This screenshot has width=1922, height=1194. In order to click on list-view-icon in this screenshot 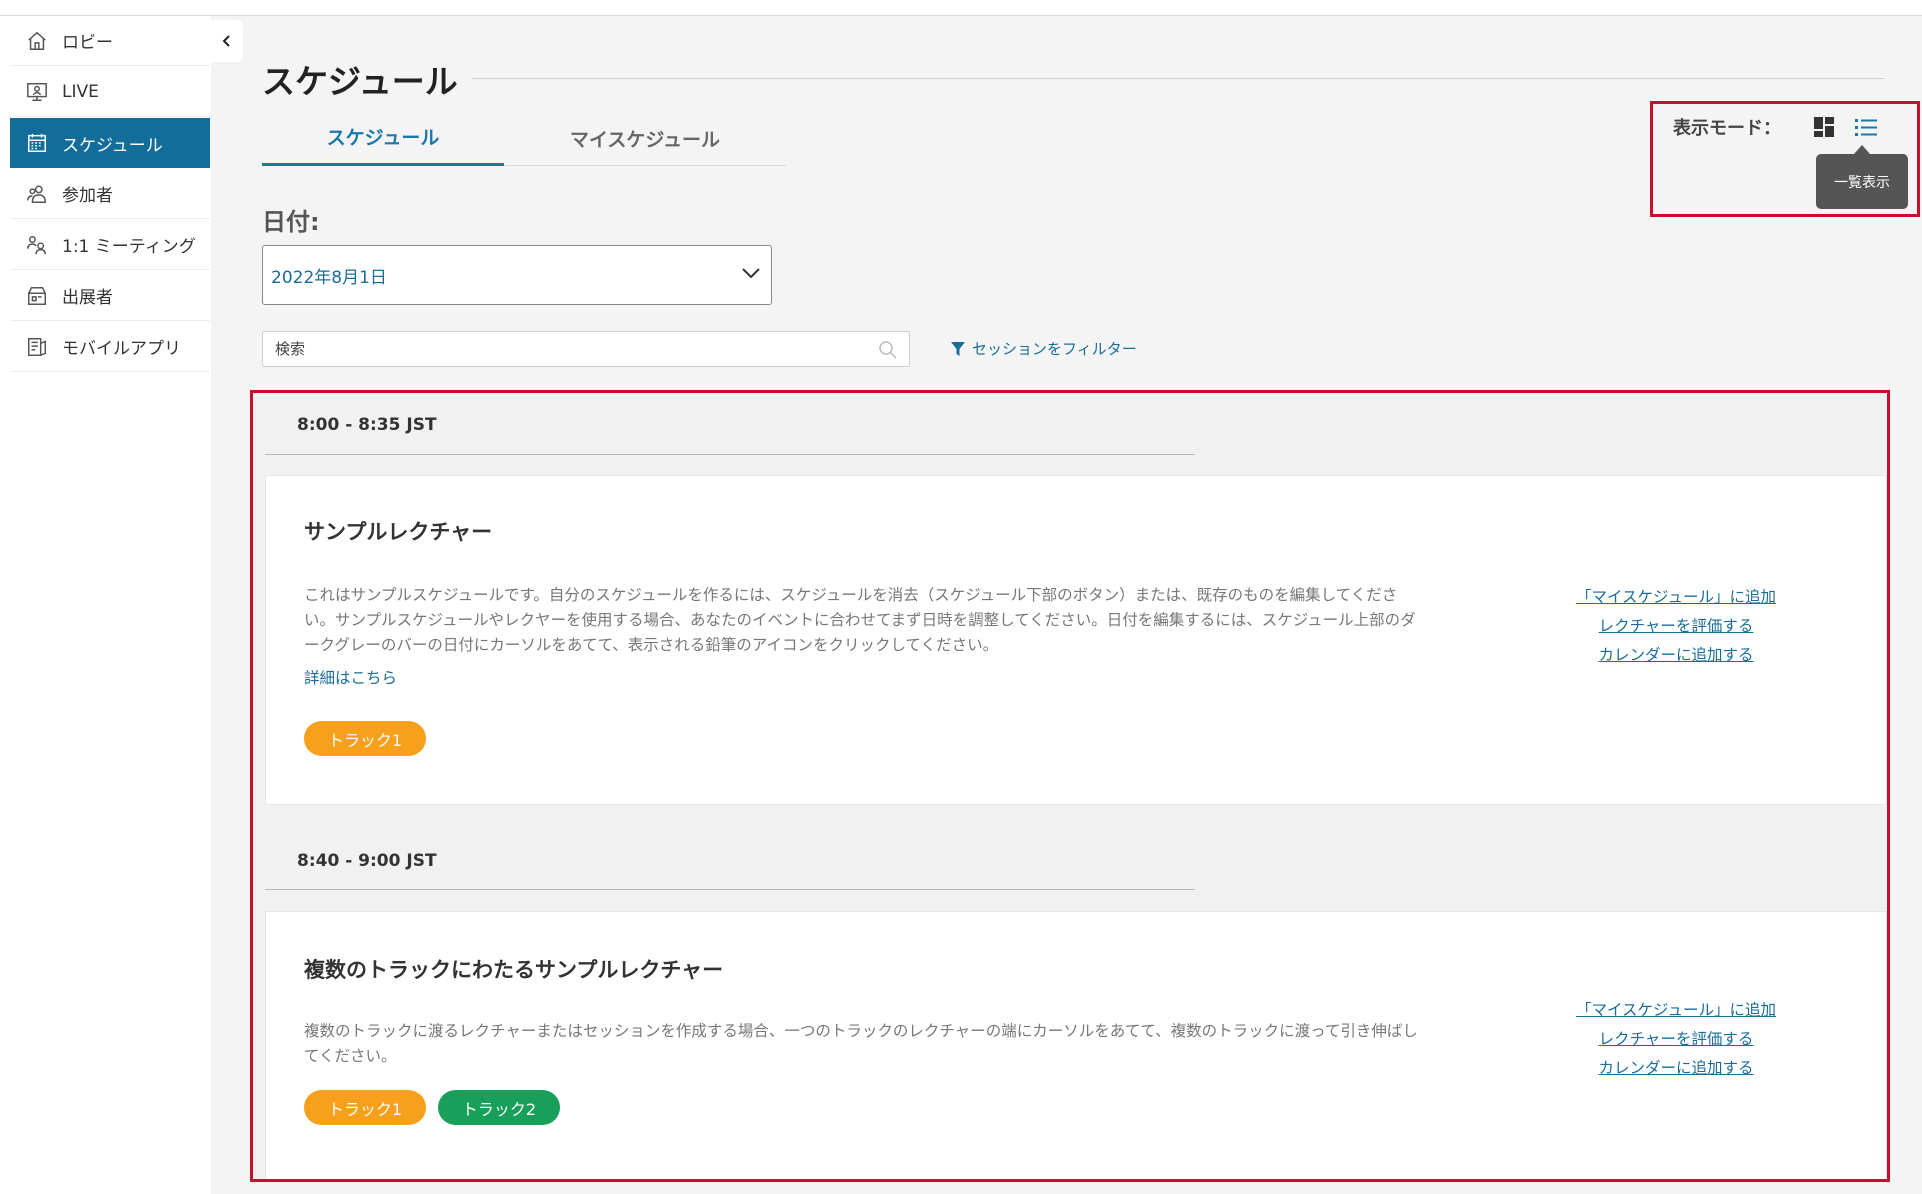, I will do `click(1866, 127)`.